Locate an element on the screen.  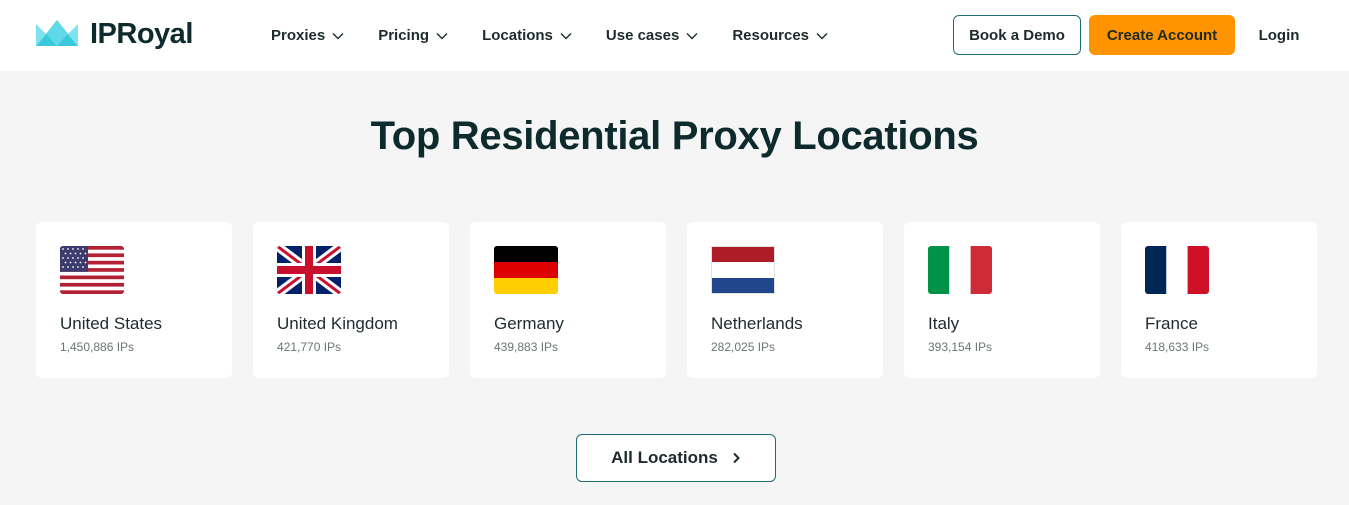
nav-proxies: Proxies is located at coordinates (307, 35).